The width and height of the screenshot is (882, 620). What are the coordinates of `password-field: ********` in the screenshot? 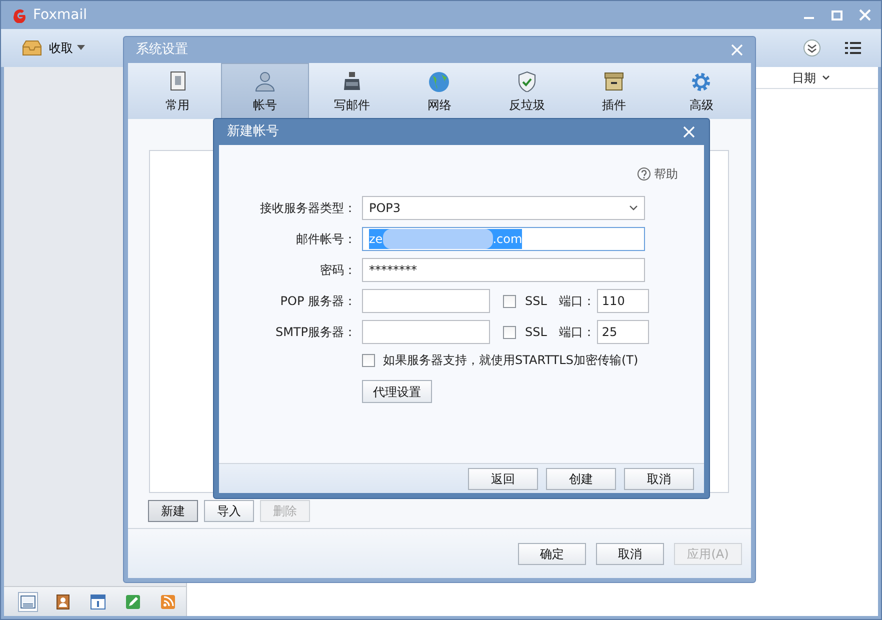 It's located at (503, 270).